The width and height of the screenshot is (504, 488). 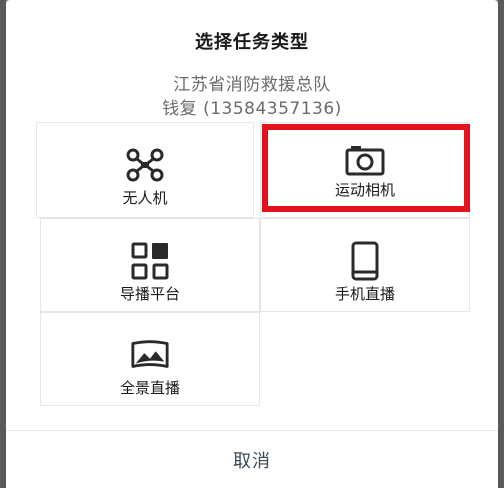 I want to click on action-camera-icon, so click(x=365, y=161).